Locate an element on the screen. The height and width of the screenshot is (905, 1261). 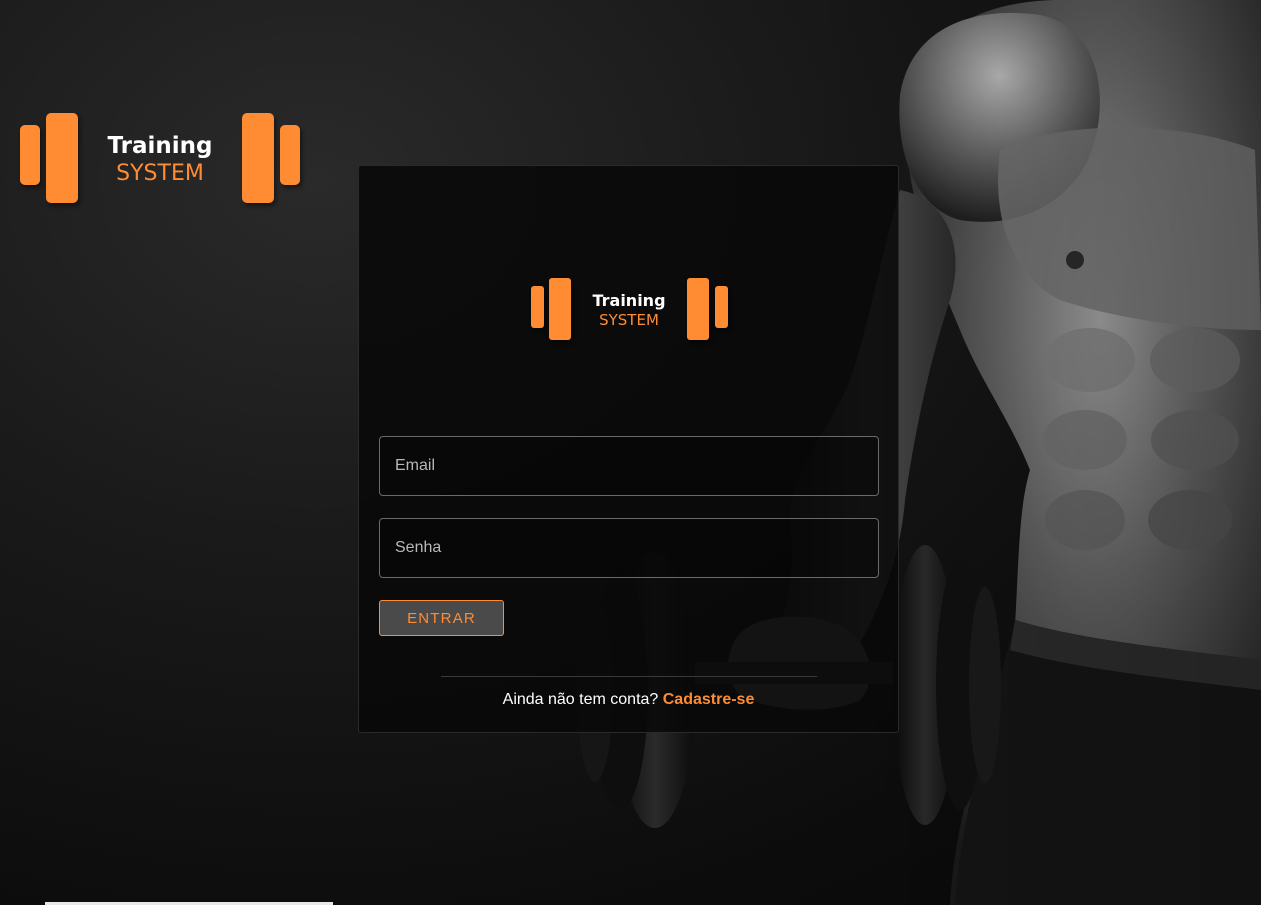
password-input is located at coordinates (629, 548).